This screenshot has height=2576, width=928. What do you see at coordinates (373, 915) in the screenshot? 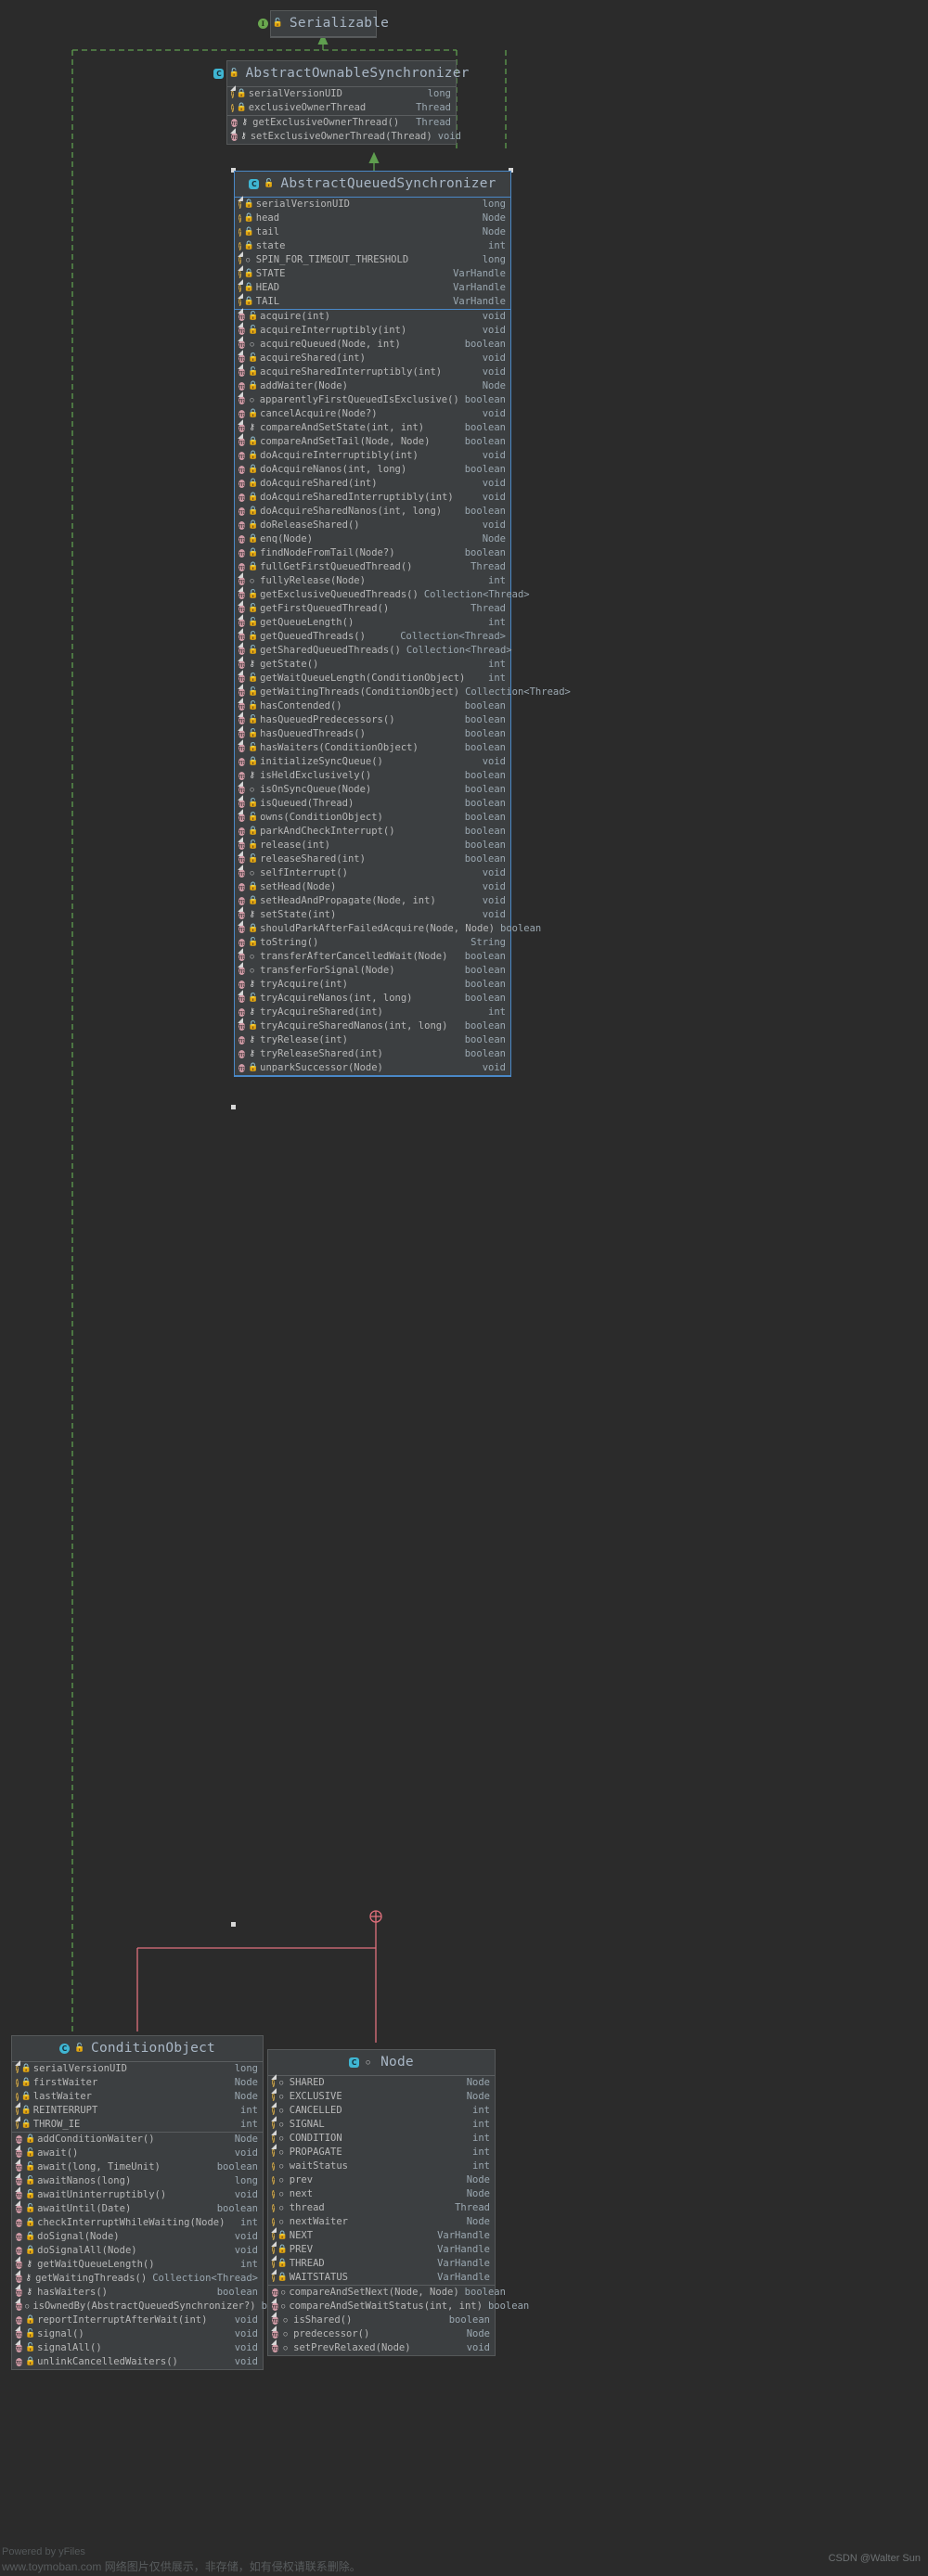
I see `member-row: m setState(int) void` at bounding box center [373, 915].